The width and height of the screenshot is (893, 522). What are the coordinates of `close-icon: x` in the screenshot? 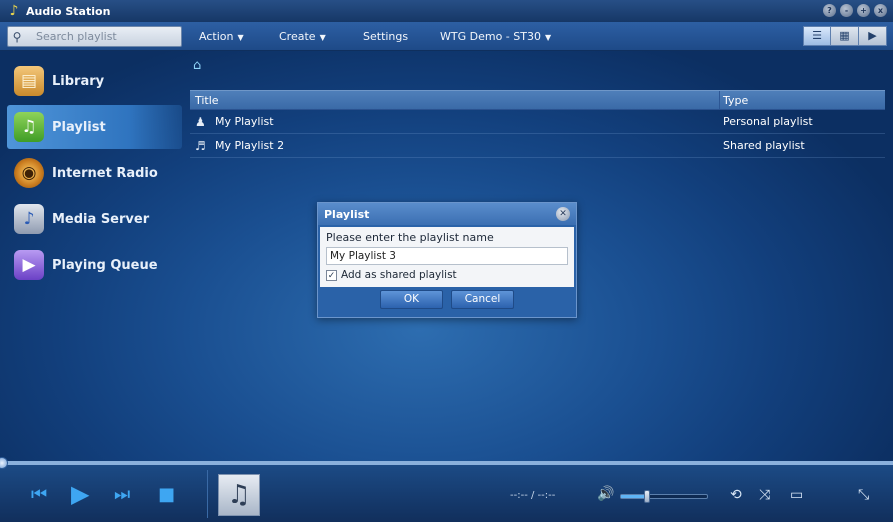 It's located at (880, 10).